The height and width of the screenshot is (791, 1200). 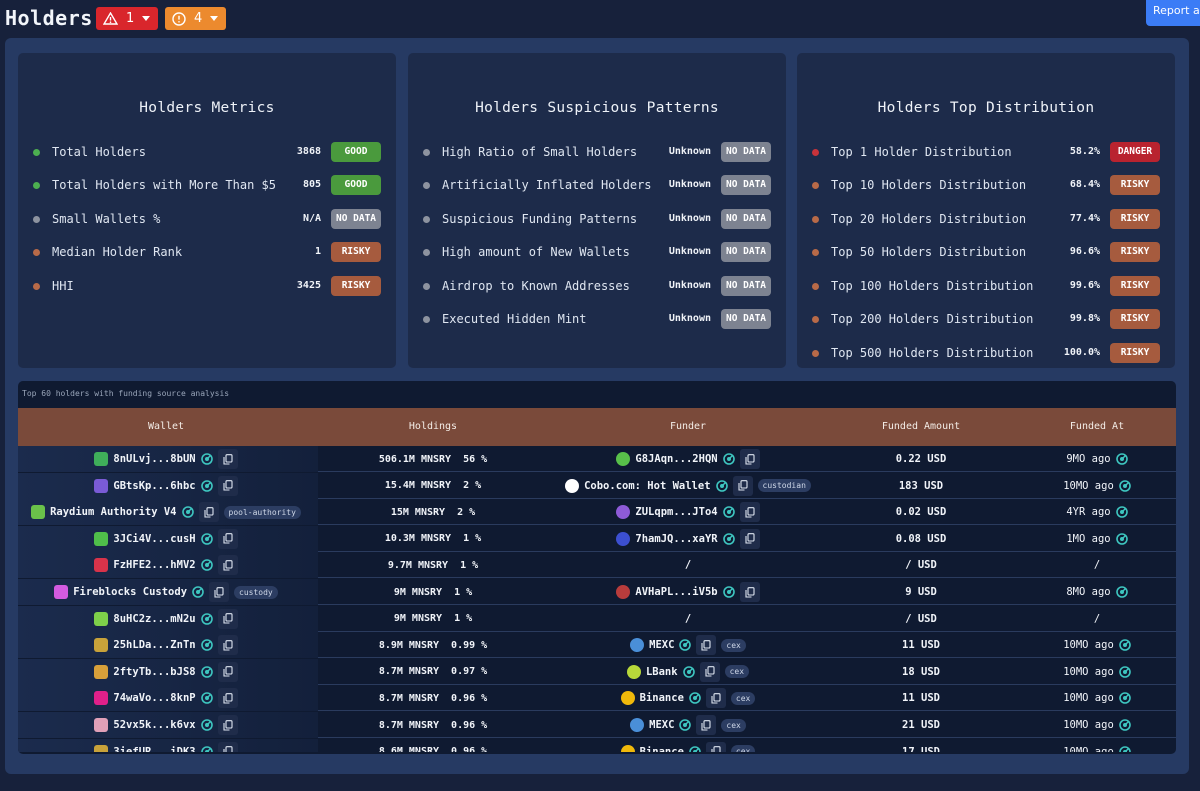 What do you see at coordinates (154, 645) in the screenshot?
I see `wallet-address: 25hLDa...ZnTn` at bounding box center [154, 645].